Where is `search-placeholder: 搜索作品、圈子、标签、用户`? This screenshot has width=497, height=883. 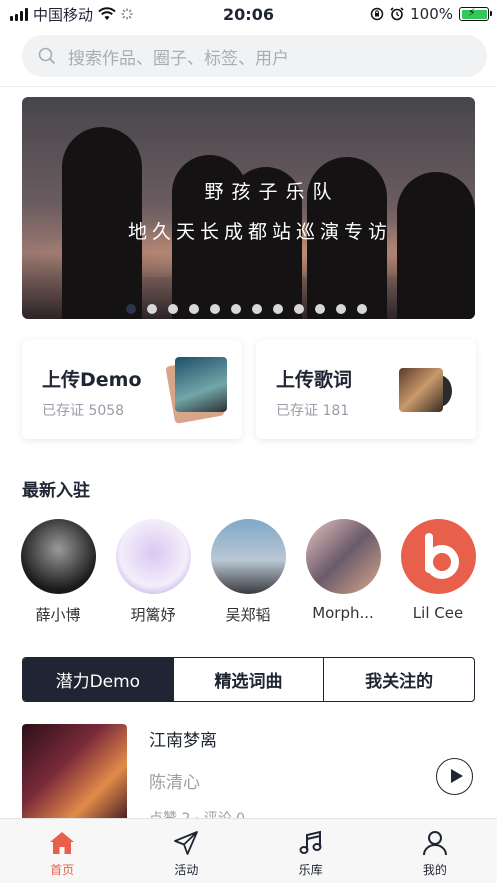
search-placeholder: 搜索作品、圈子、标签、用户 is located at coordinates (178, 58).